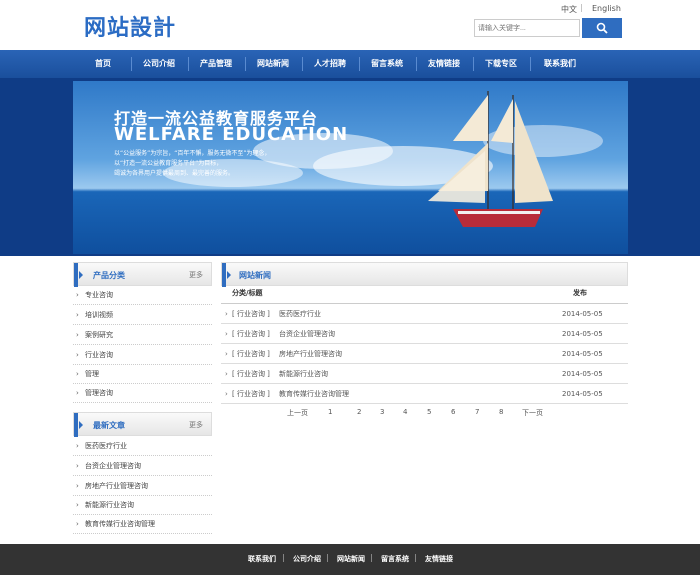 Image resolution: width=700 pixels, height=575 pixels. I want to click on pagination-page: 4, so click(405, 412).